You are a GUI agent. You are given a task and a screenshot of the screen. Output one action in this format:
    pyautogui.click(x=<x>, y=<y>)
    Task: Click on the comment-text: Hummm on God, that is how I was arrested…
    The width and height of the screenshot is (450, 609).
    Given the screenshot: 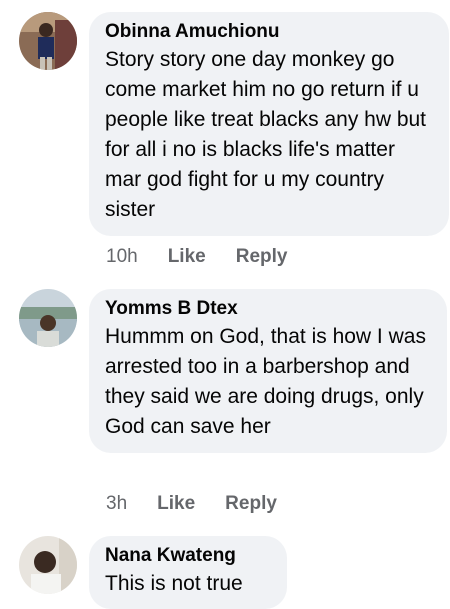 What is the action you would take?
    pyautogui.click(x=265, y=381)
    